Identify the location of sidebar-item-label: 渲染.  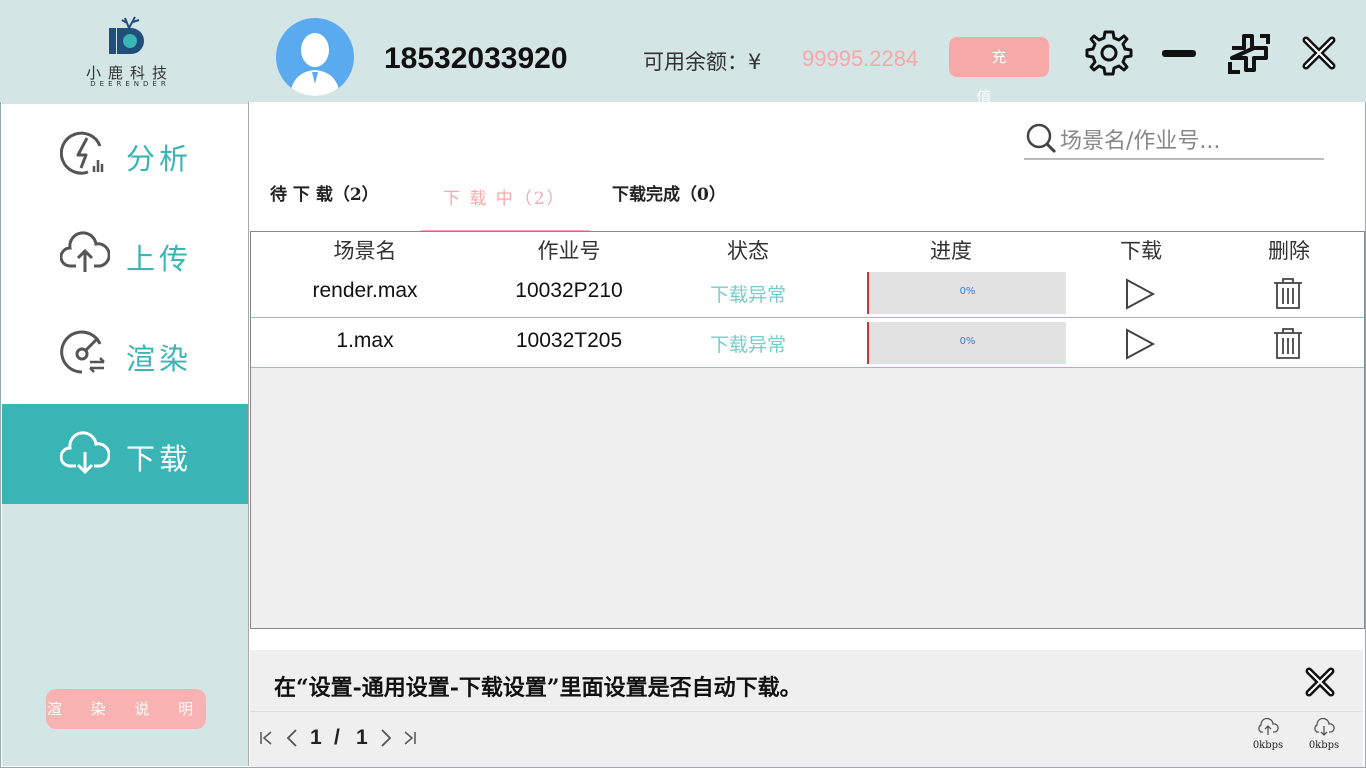
(159, 359).